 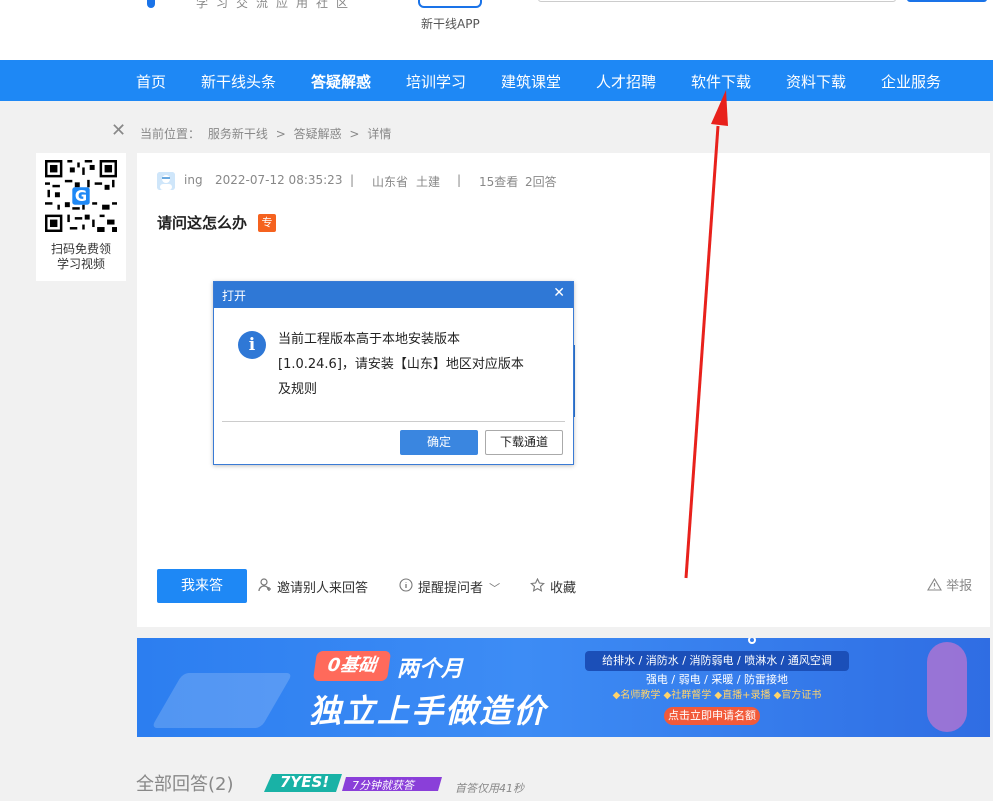 I want to click on quick-answer-badge-yes: 7YES!, so click(x=305, y=782).